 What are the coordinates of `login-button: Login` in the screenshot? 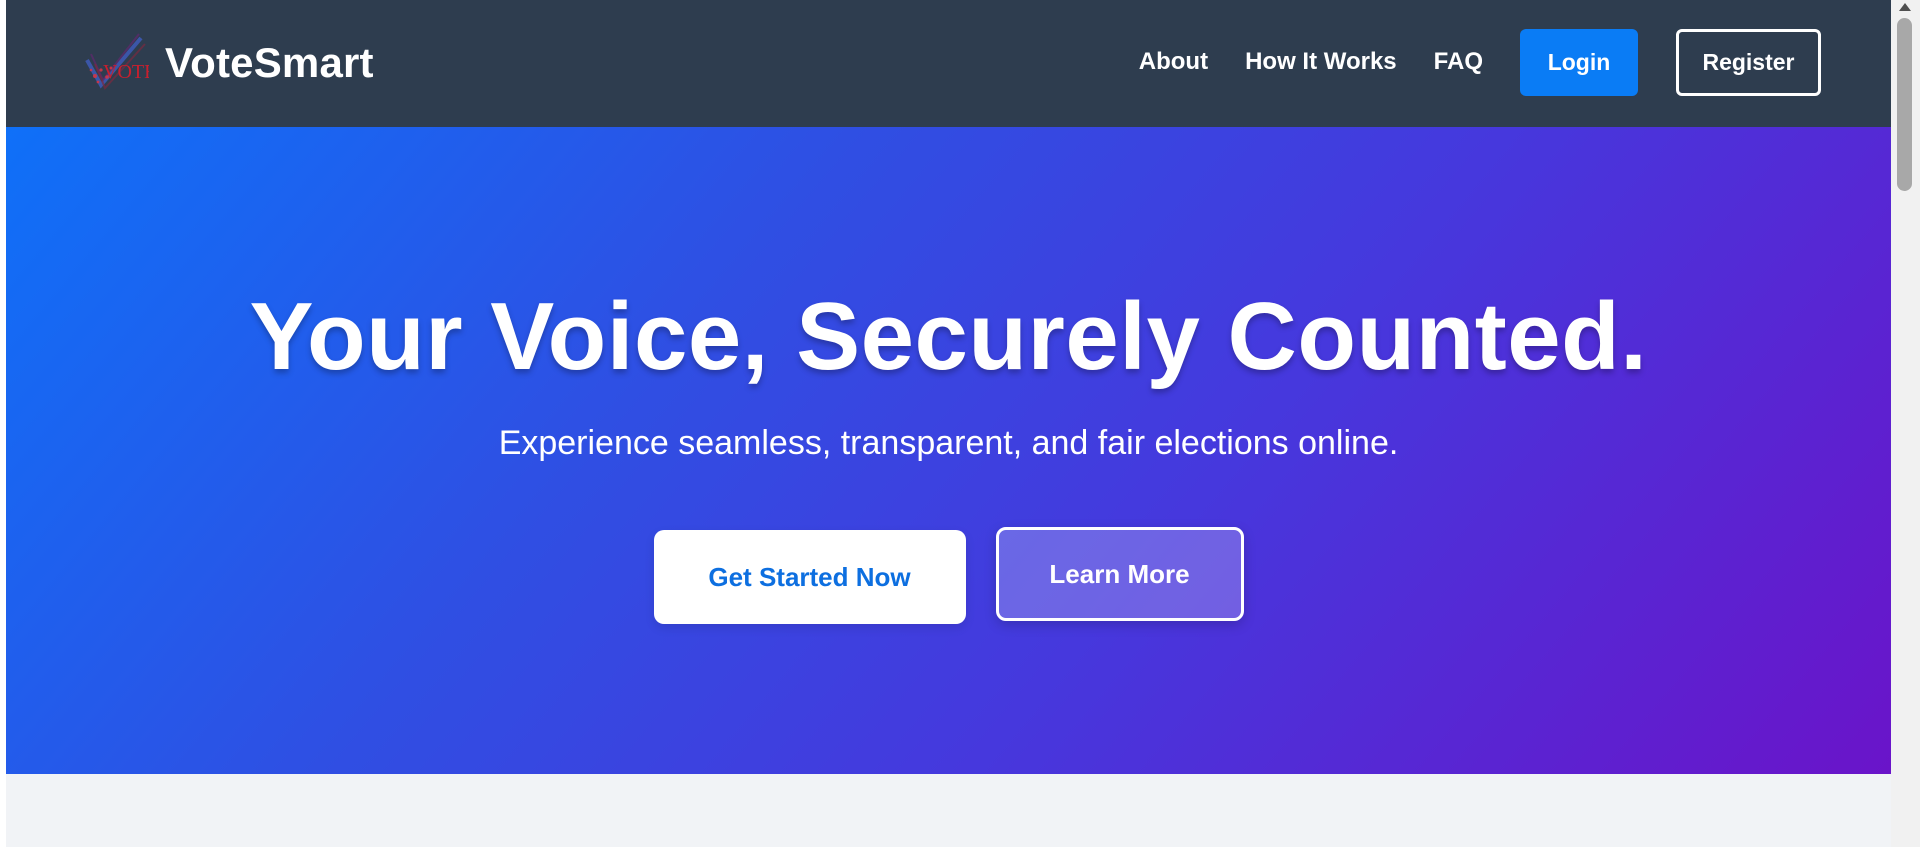 It's located at (1579, 62).